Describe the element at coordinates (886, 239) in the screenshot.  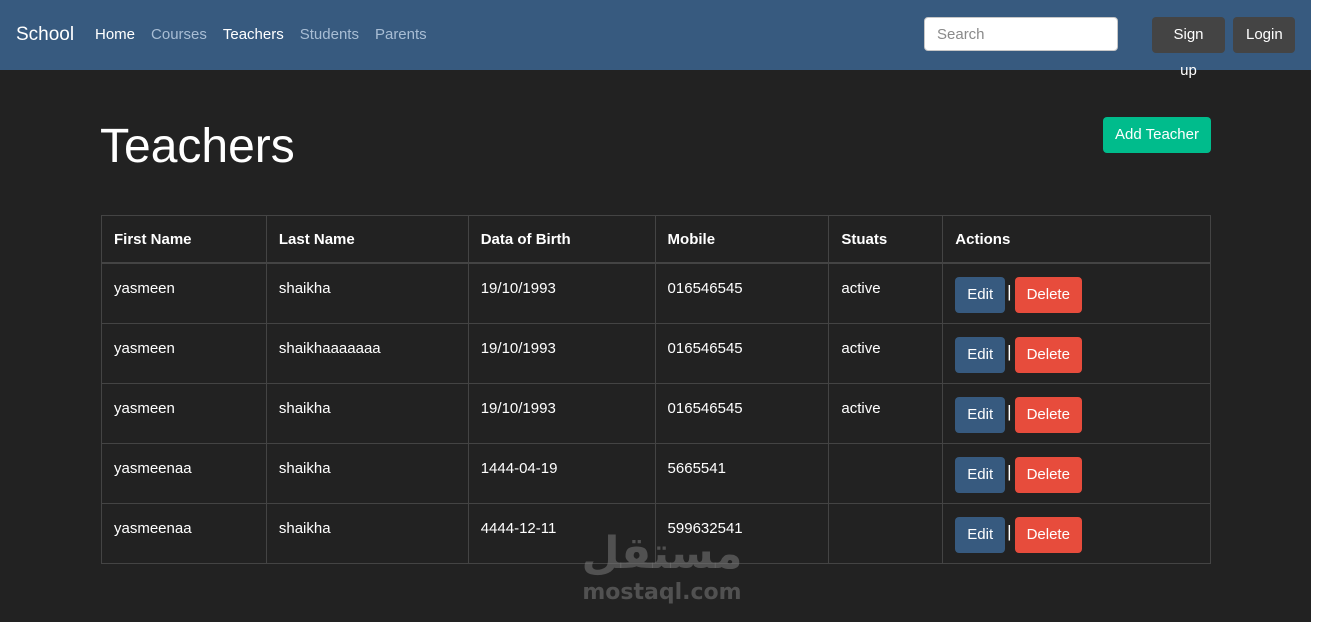
I see `column-header-status: Stuats` at that location.